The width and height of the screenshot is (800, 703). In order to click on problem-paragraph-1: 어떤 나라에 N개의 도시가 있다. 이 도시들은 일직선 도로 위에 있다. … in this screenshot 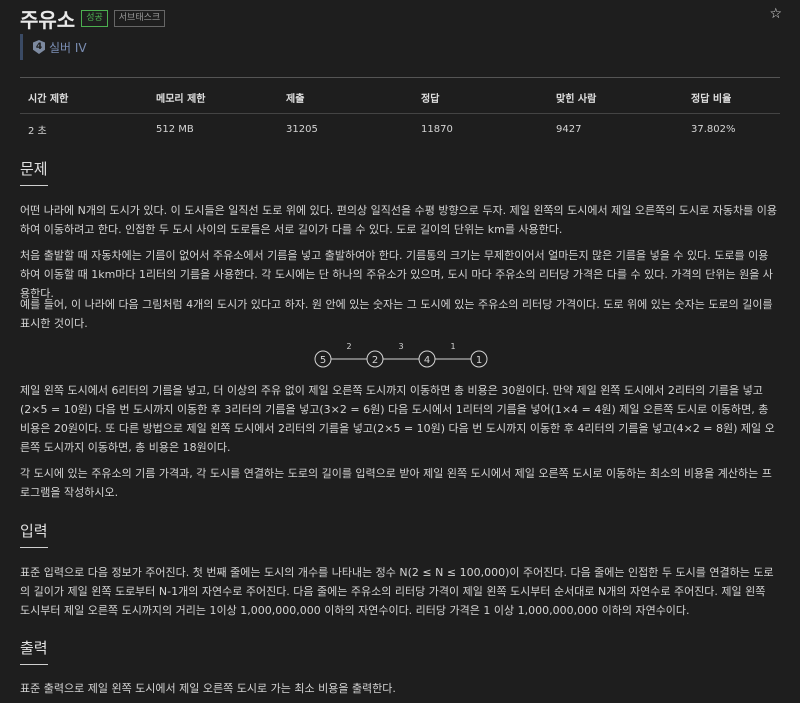, I will do `click(398, 220)`.